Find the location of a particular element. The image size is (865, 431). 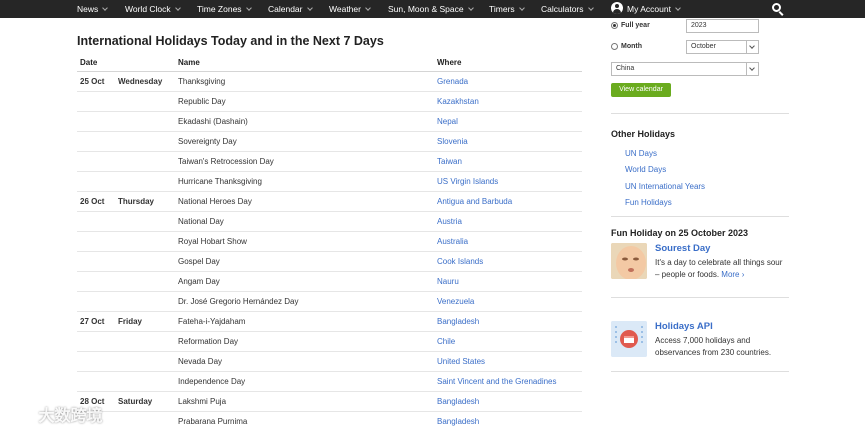

nav-time-zones: Time Zones is located at coordinates (224, 9).